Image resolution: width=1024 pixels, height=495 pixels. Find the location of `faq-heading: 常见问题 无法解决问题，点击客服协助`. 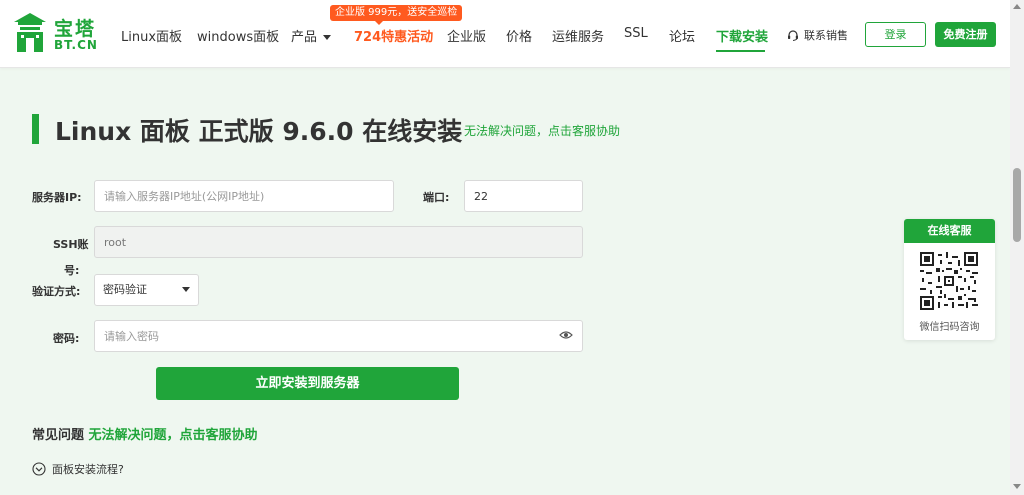

faq-heading: 常见问题 无法解决问题，点击客服协助 is located at coordinates (145, 433).